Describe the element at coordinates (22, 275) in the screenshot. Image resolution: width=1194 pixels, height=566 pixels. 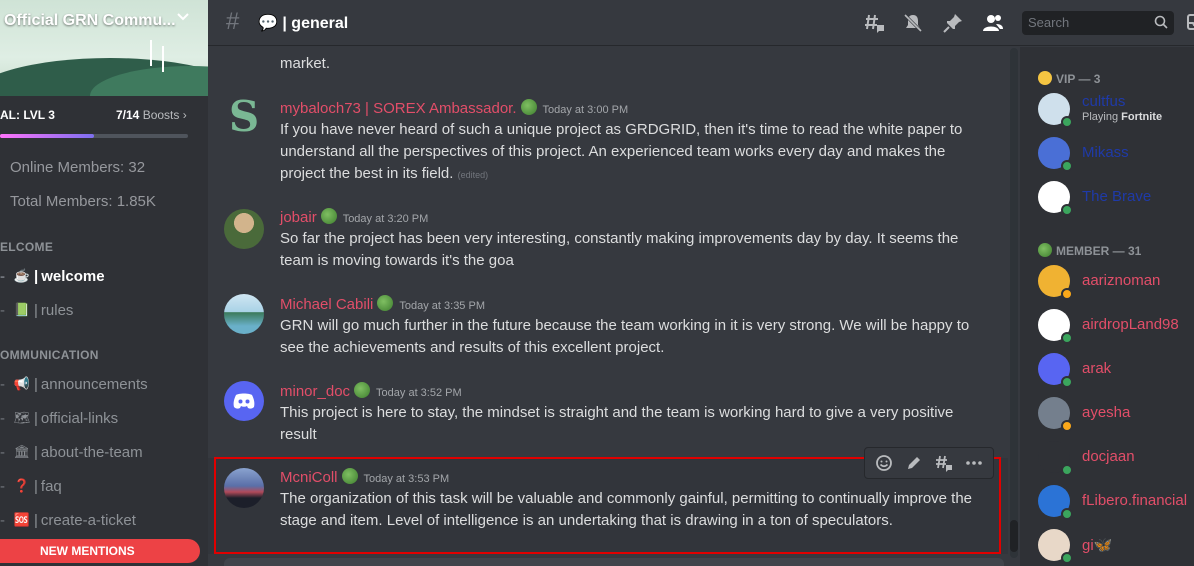
I see `channel-emoji-icon: ☕` at that location.